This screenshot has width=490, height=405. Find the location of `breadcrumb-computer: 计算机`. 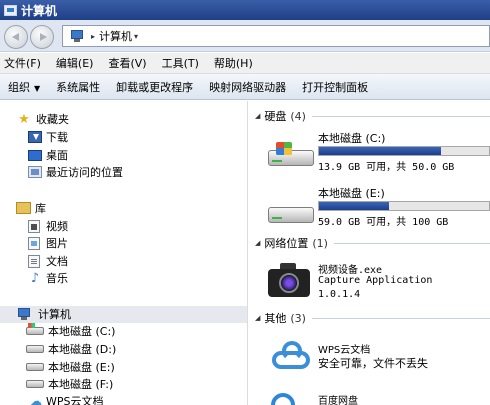

breadcrumb-computer: 计算机 is located at coordinates (115, 36).